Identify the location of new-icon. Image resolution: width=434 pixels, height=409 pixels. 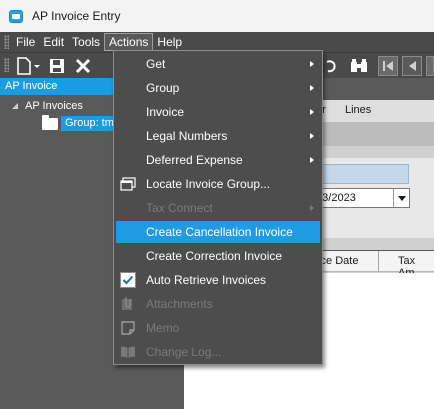
(28, 66).